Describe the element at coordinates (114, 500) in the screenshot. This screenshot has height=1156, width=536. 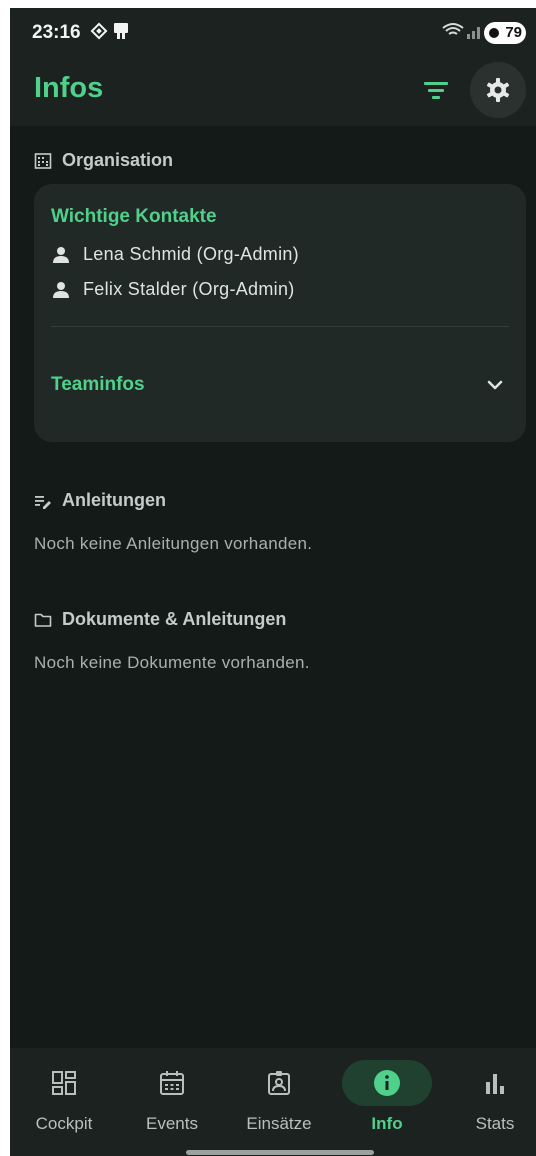
I see `guides-heading: Anleitungen` at that location.